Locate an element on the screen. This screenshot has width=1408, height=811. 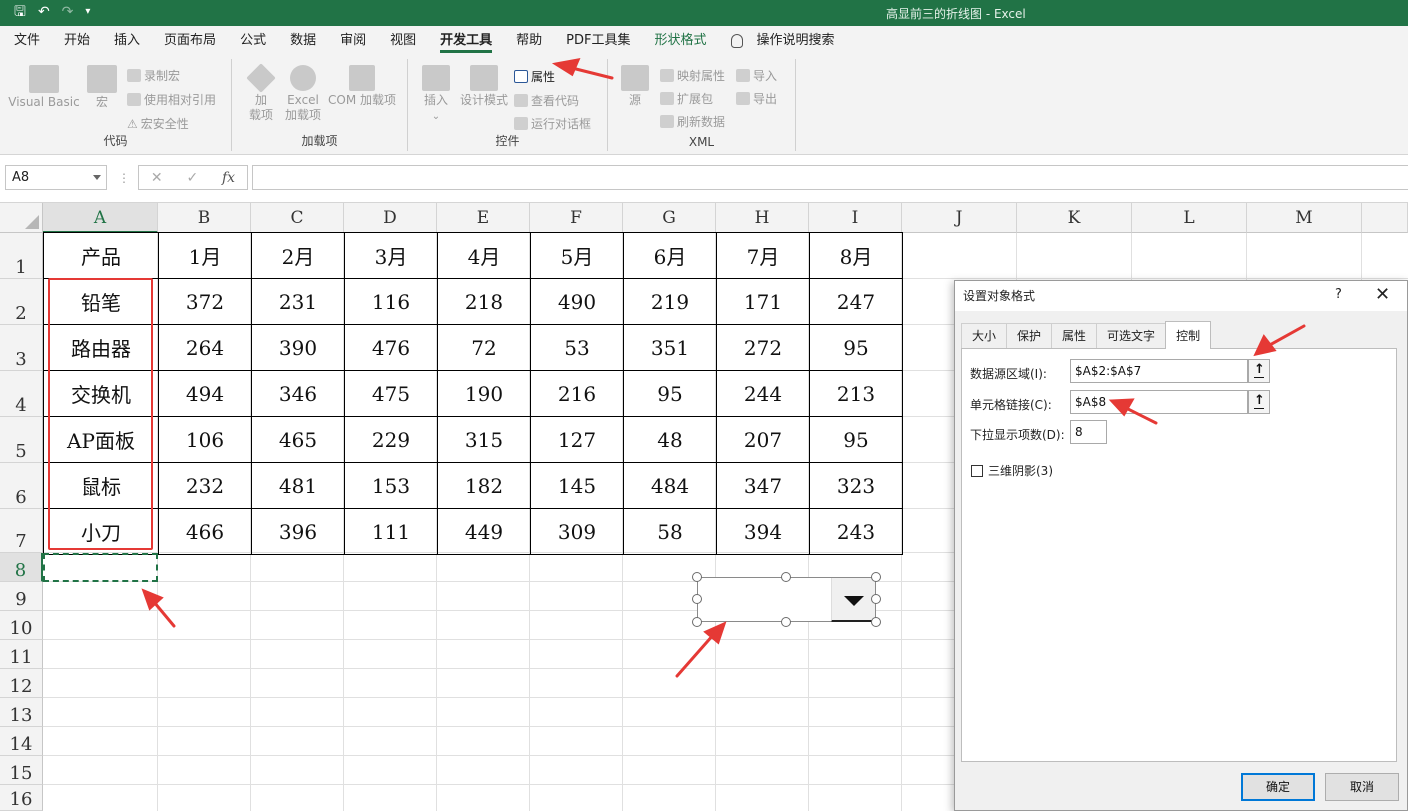
table-cell: 490 is located at coordinates (577, 301).